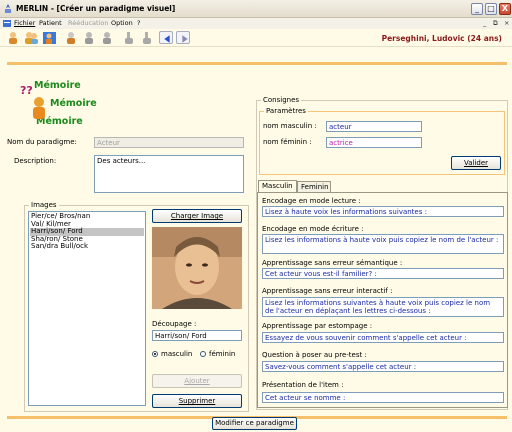 The image size is (512, 432). What do you see at coordinates (49, 38) in the screenshot?
I see `group-icon` at bounding box center [49, 38].